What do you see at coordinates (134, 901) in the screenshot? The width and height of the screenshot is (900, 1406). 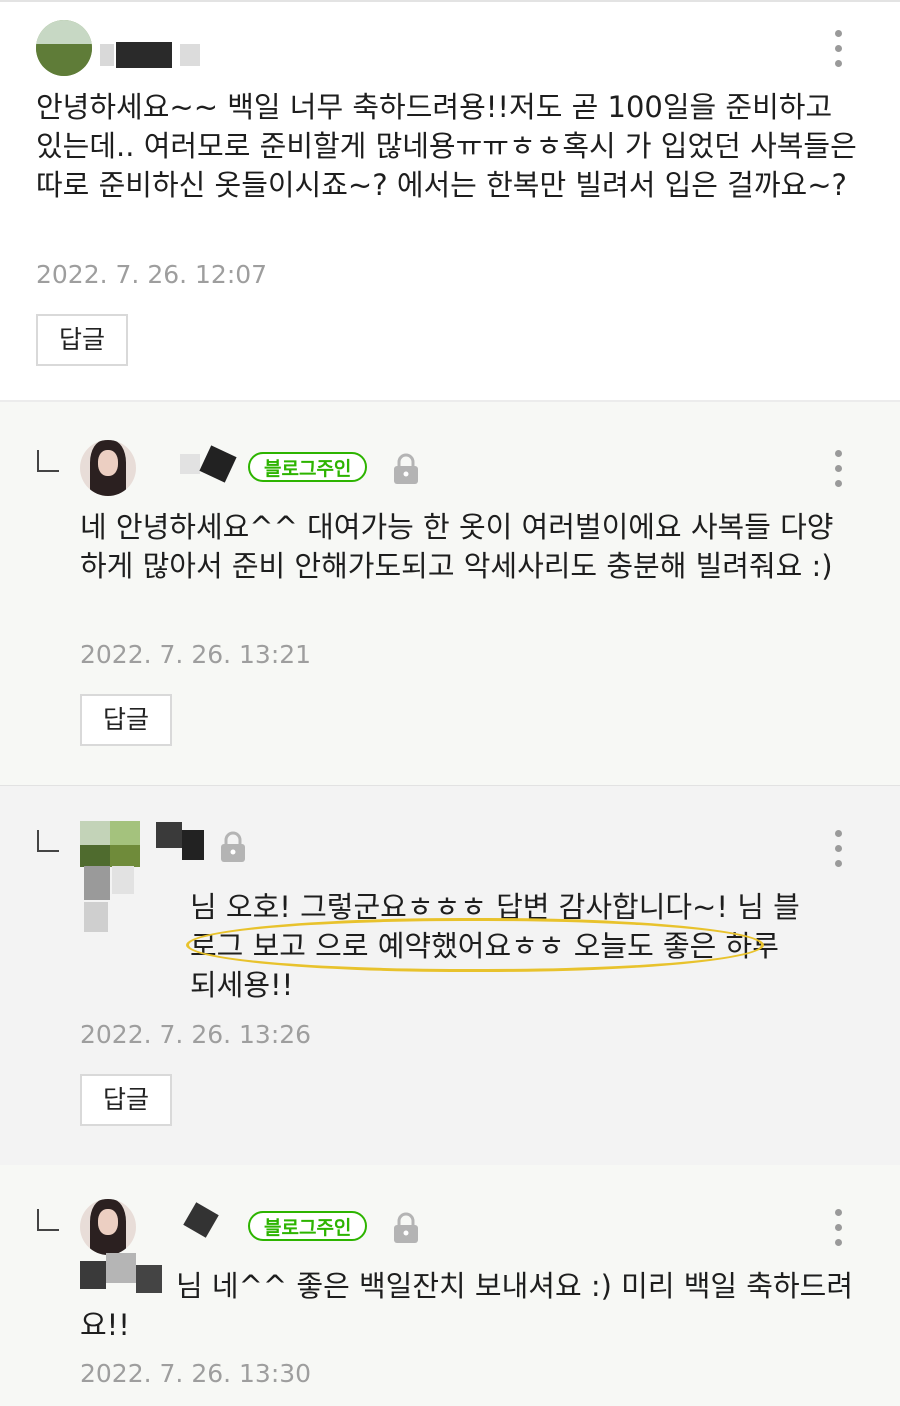 I see `mention-redacted` at bounding box center [134, 901].